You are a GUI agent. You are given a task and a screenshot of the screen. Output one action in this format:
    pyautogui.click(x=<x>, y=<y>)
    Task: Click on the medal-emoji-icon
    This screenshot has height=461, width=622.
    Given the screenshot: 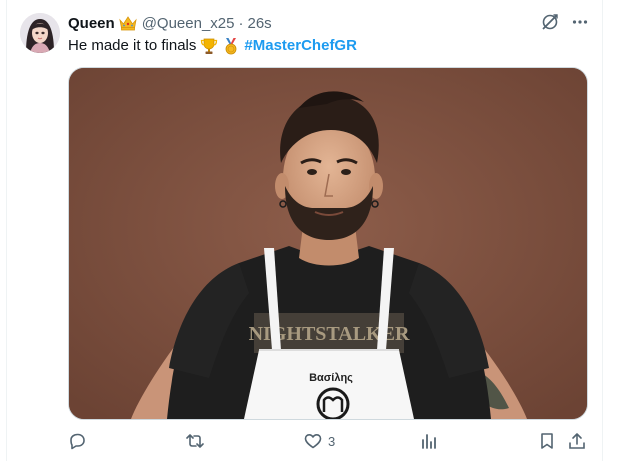 What is the action you would take?
    pyautogui.click(x=231, y=46)
    